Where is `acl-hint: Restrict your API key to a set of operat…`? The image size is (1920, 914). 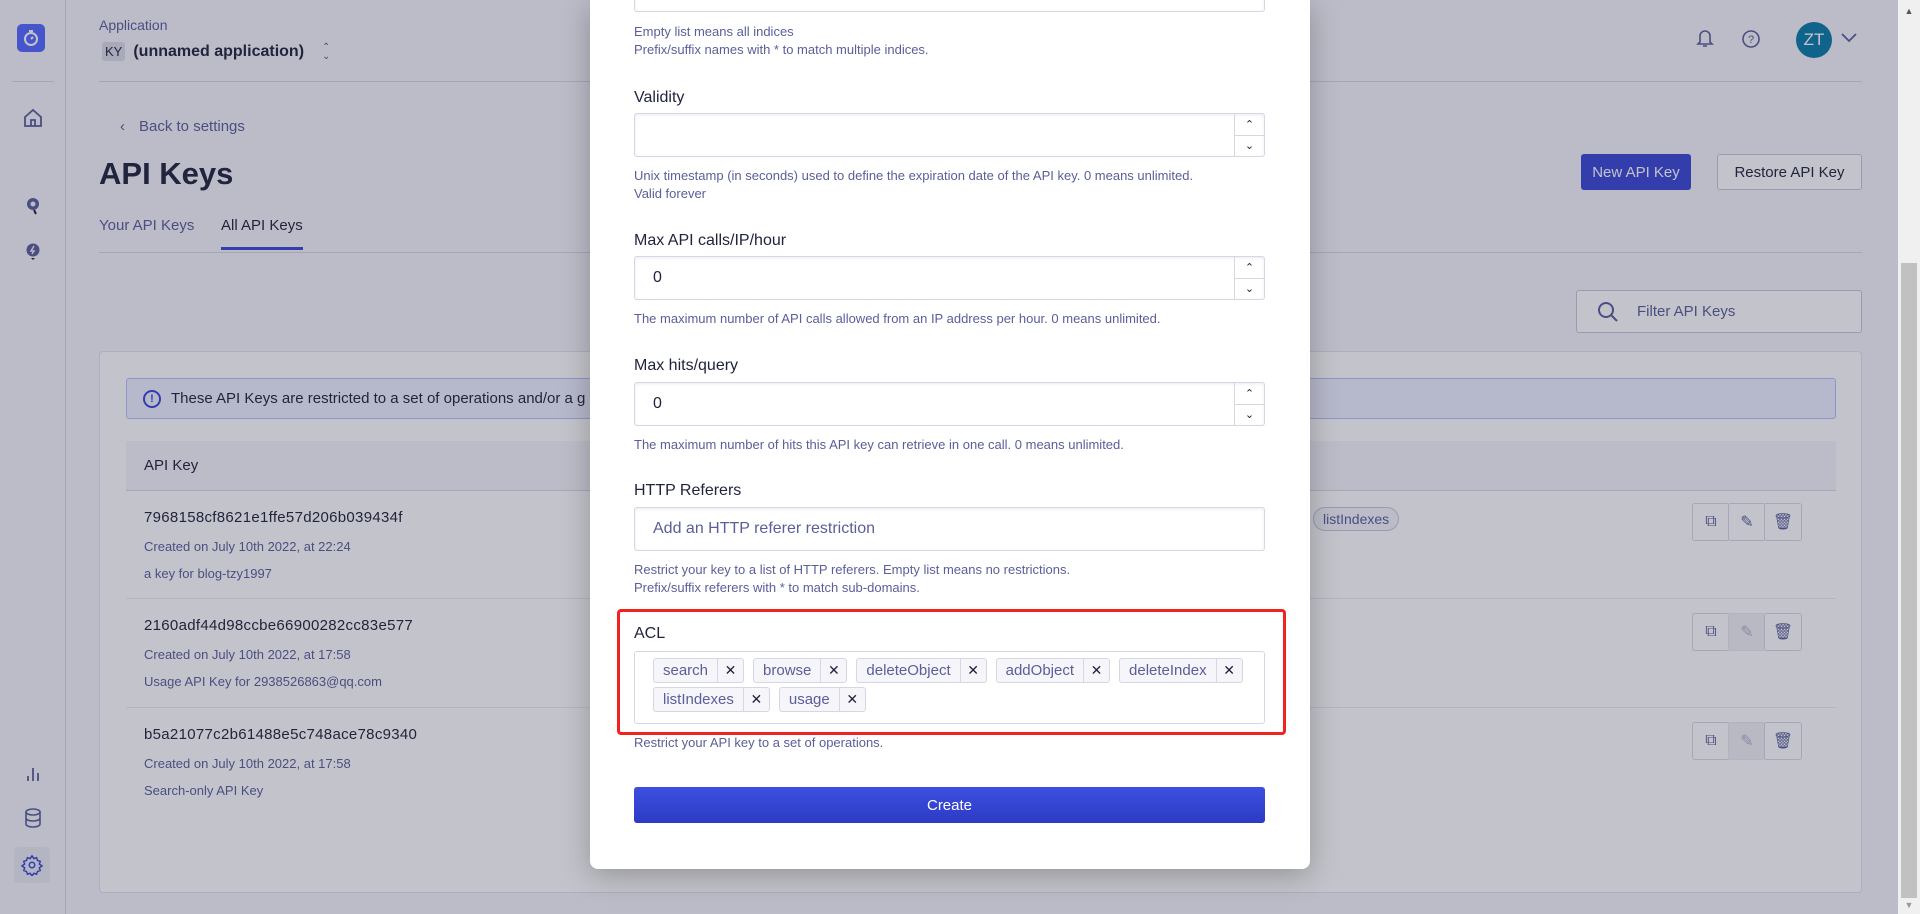 acl-hint: Restrict your API key to a set of operat… is located at coordinates (759, 742).